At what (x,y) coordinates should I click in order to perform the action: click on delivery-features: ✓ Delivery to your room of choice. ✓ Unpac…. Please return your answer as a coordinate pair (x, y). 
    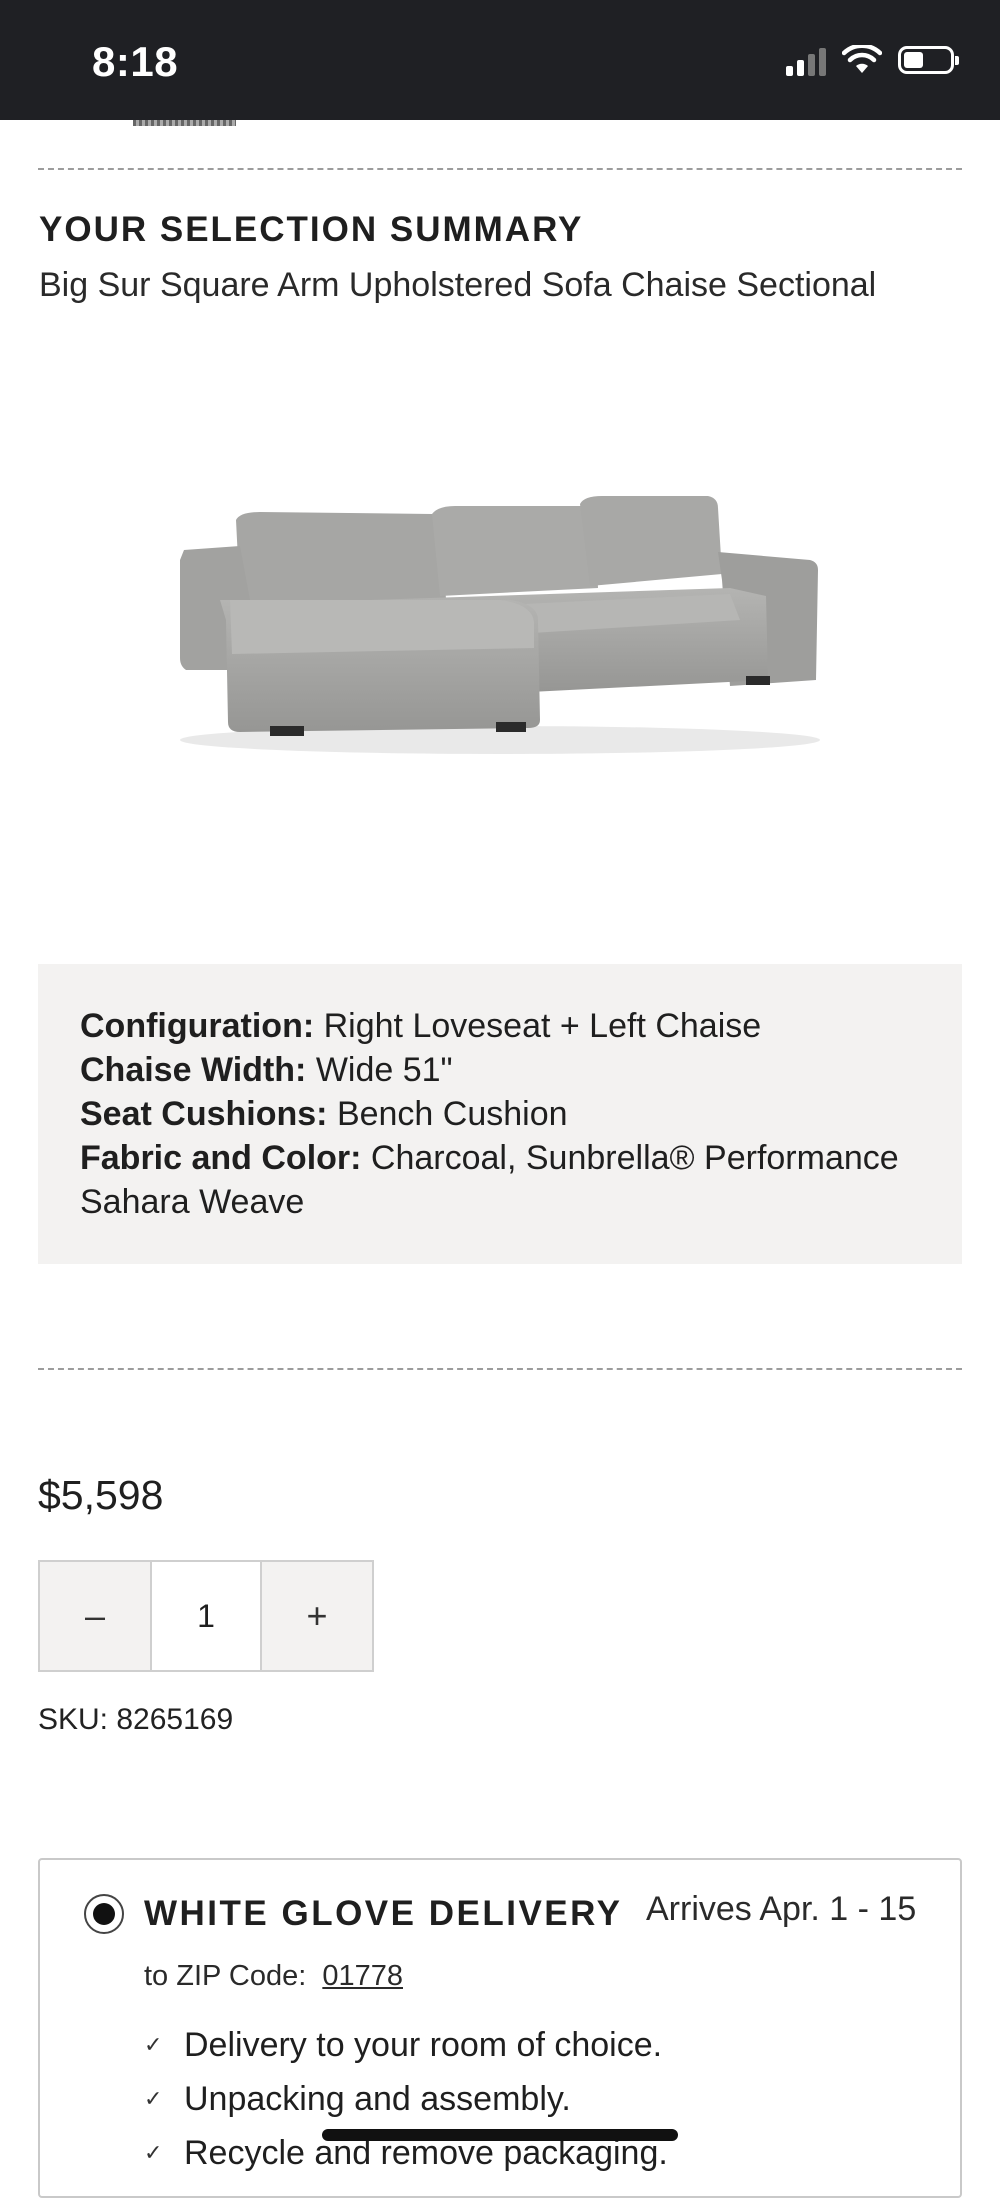
    Looking at the image, I should click on (406, 2099).